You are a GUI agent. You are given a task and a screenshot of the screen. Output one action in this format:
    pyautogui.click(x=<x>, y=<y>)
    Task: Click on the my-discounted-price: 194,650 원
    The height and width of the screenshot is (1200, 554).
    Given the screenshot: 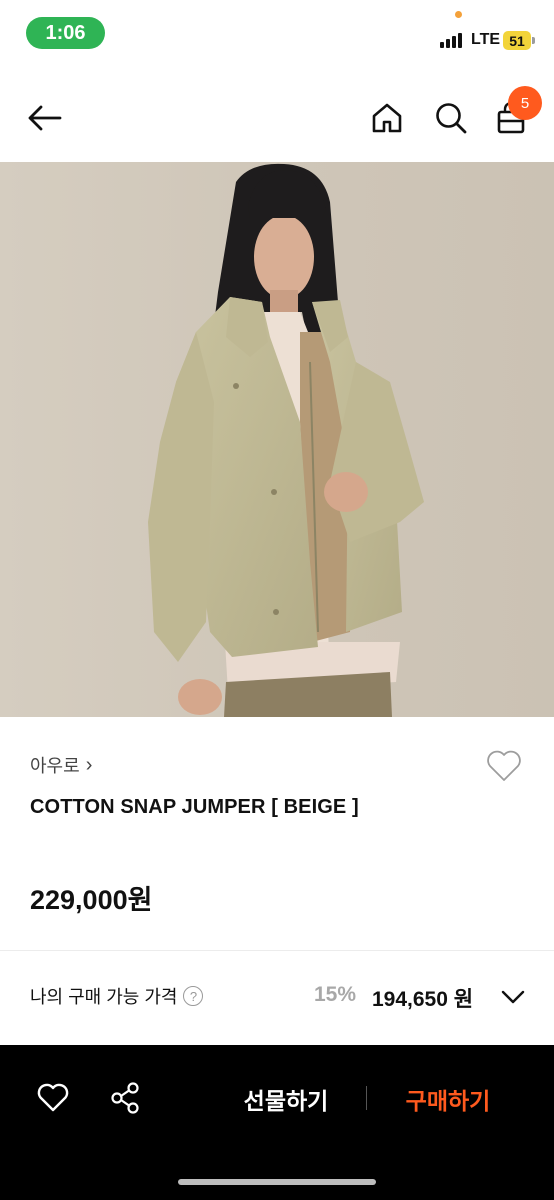 What is the action you would take?
    pyautogui.click(x=423, y=999)
    